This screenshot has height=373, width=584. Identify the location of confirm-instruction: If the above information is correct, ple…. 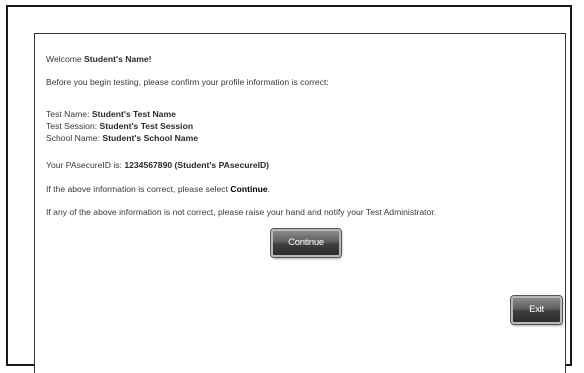
(158, 189).